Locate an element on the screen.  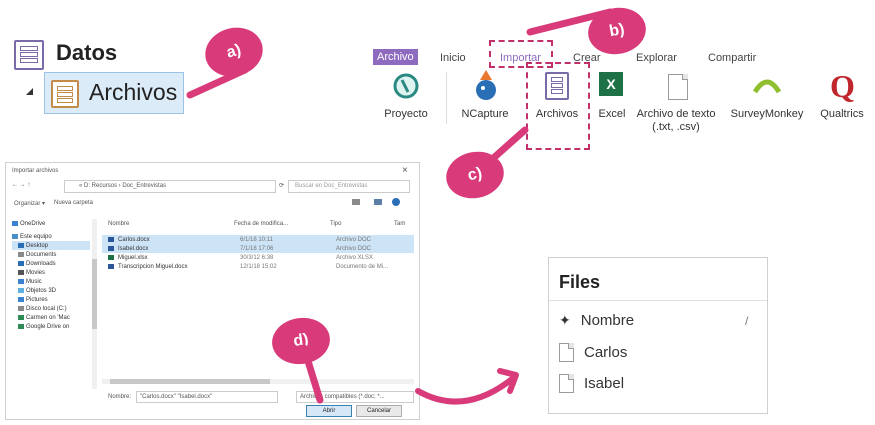
column-header-tipo: Tipo is located at coordinates (335, 224).